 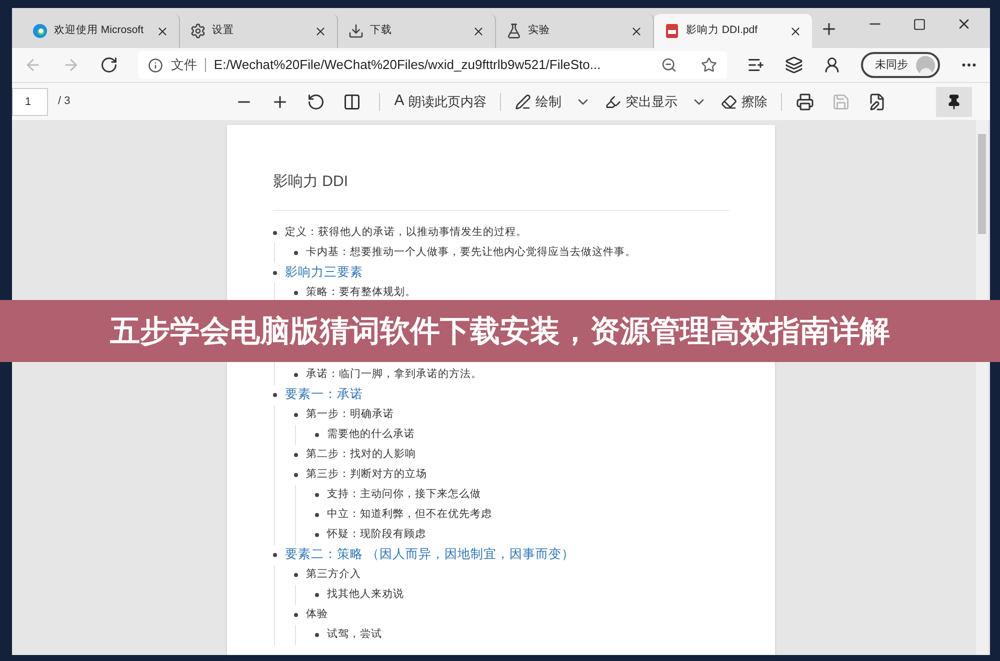 What do you see at coordinates (919, 24) in the screenshot?
I see `maximize-icon` at bounding box center [919, 24].